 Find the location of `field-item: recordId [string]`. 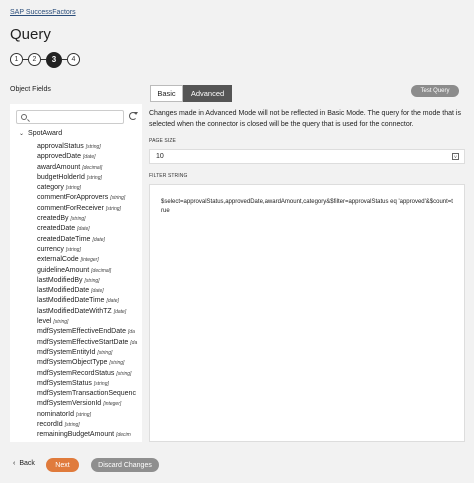

field-item: recordId [string] is located at coordinates (89, 425).